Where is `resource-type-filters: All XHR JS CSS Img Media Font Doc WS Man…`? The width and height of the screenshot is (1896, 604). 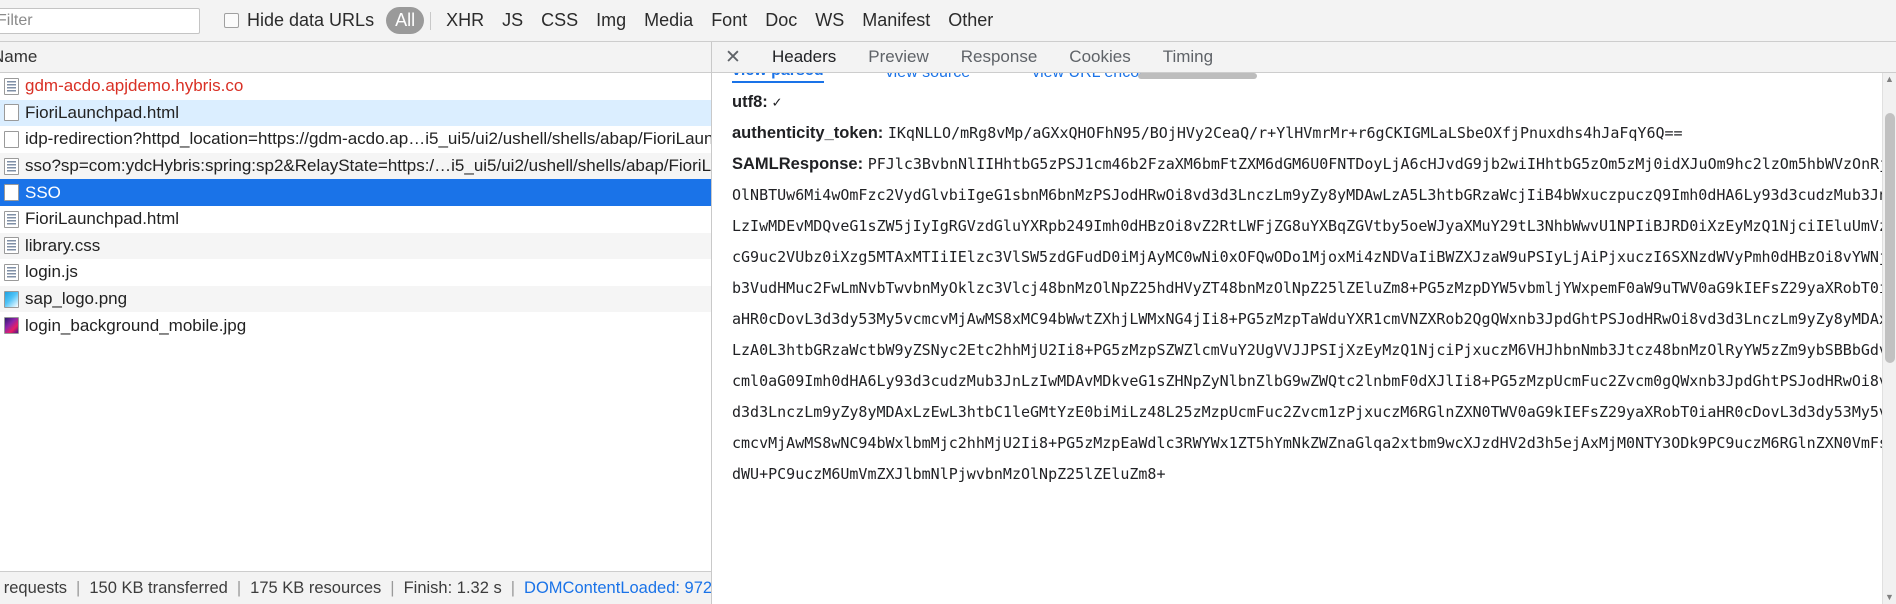 resource-type-filters: All XHR JS CSS Img Media Font Doc WS Man… is located at coordinates (694, 20).